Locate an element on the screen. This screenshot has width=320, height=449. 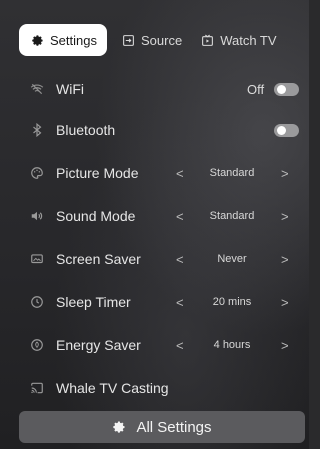
input-source-icon is located at coordinates (128, 40).